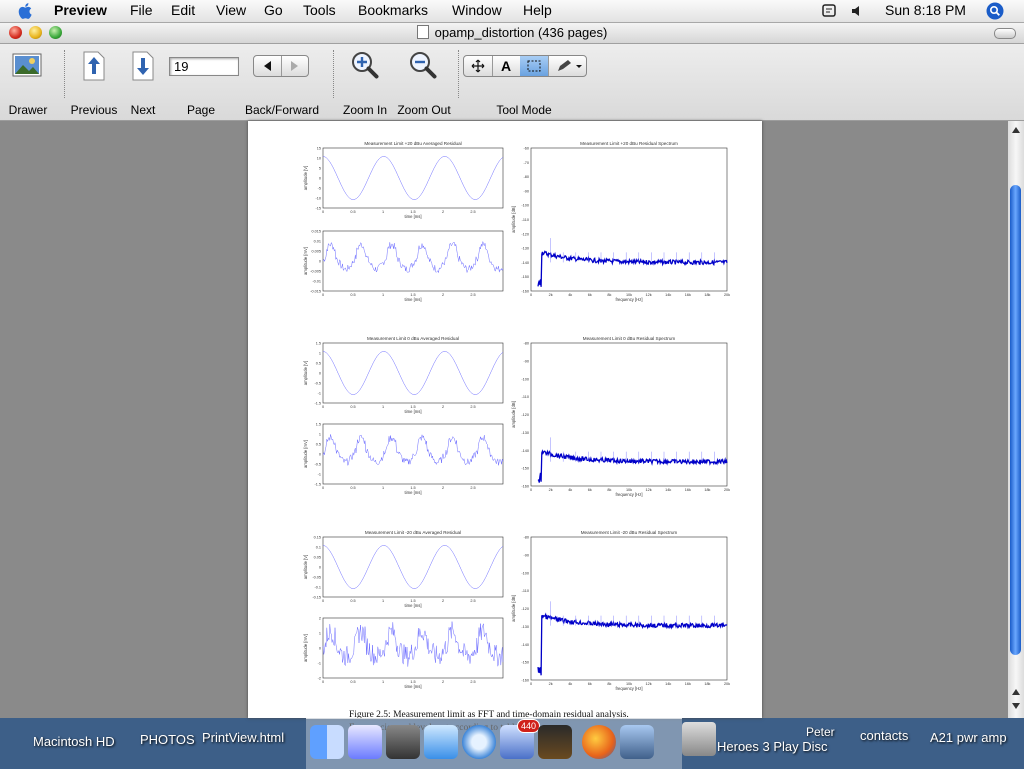 The image size is (1024, 769). I want to click on y-tick-label: -1, so click(319, 664).